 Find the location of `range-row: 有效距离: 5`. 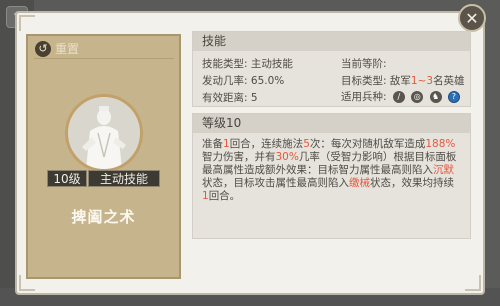

range-row: 有效距离: 5 is located at coordinates (230, 98).